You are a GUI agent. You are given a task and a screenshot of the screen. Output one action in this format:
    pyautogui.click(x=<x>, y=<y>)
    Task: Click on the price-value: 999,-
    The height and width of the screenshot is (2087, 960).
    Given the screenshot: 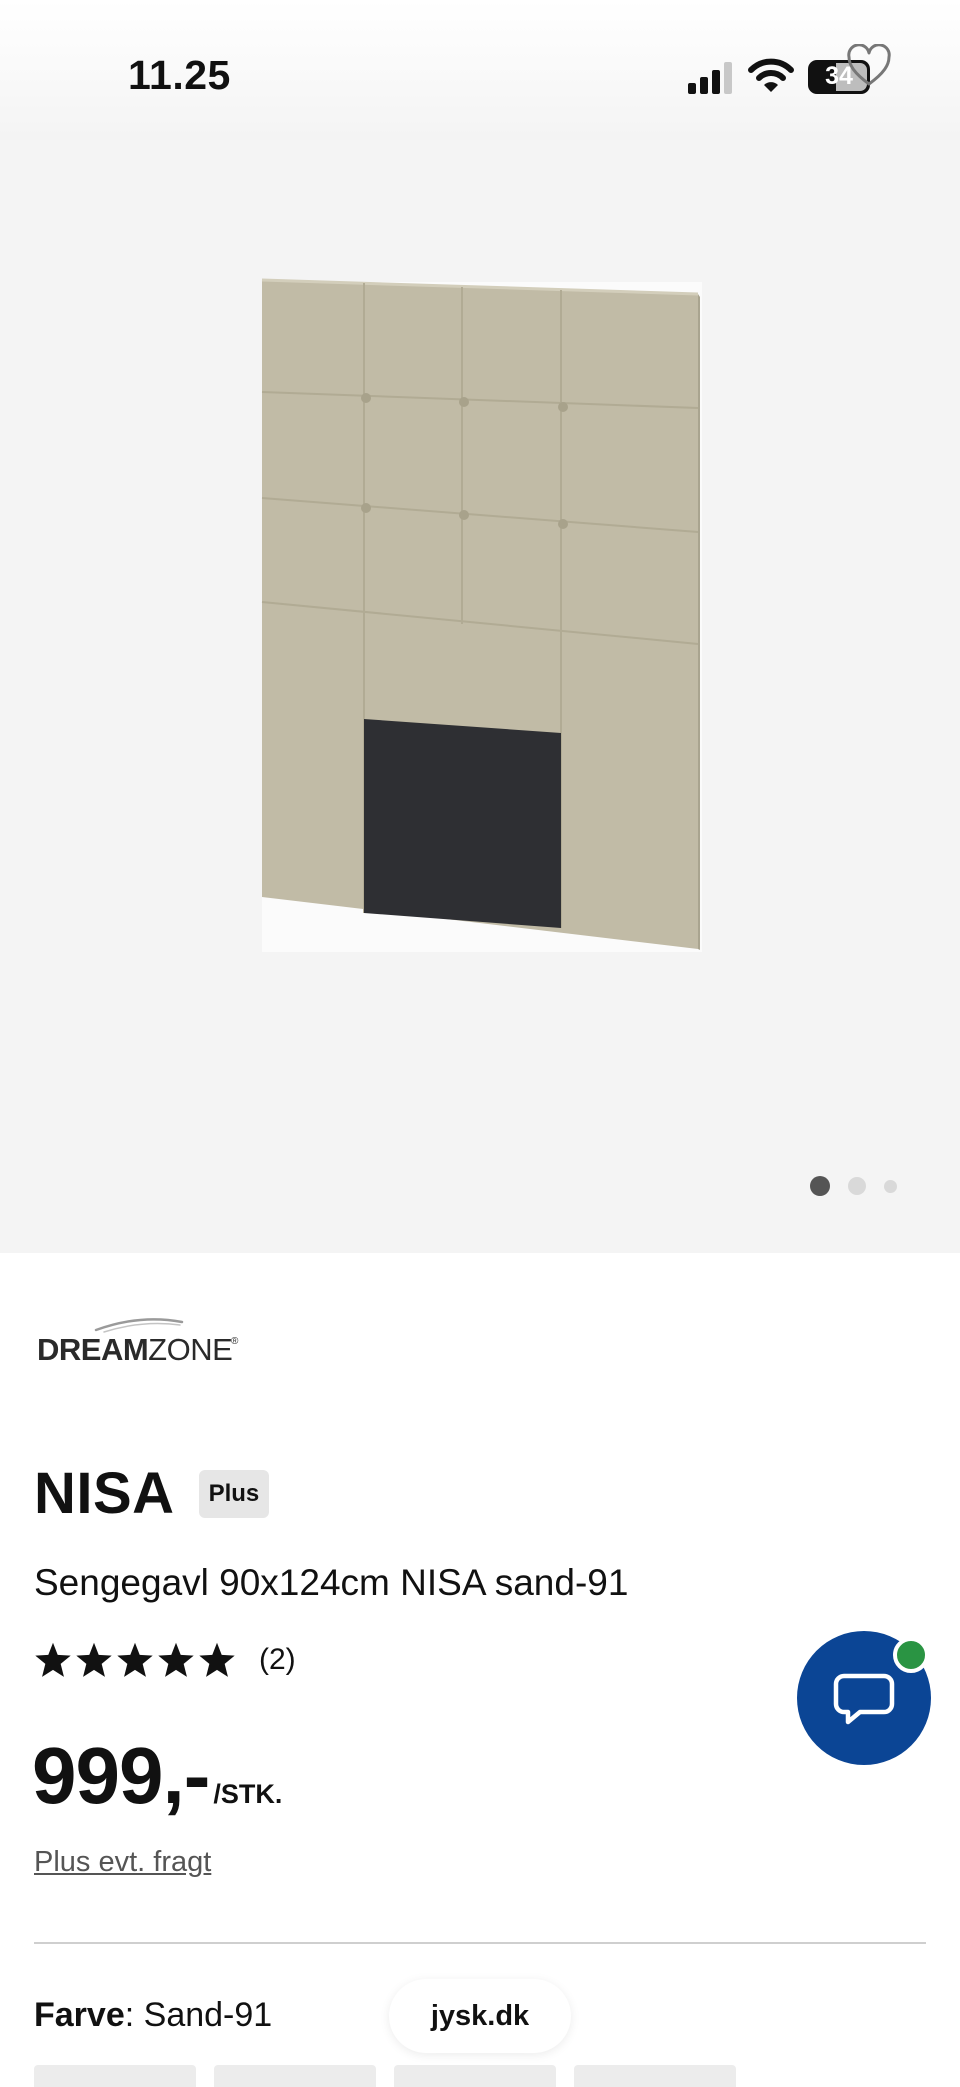 What is the action you would take?
    pyautogui.click(x=121, y=1775)
    